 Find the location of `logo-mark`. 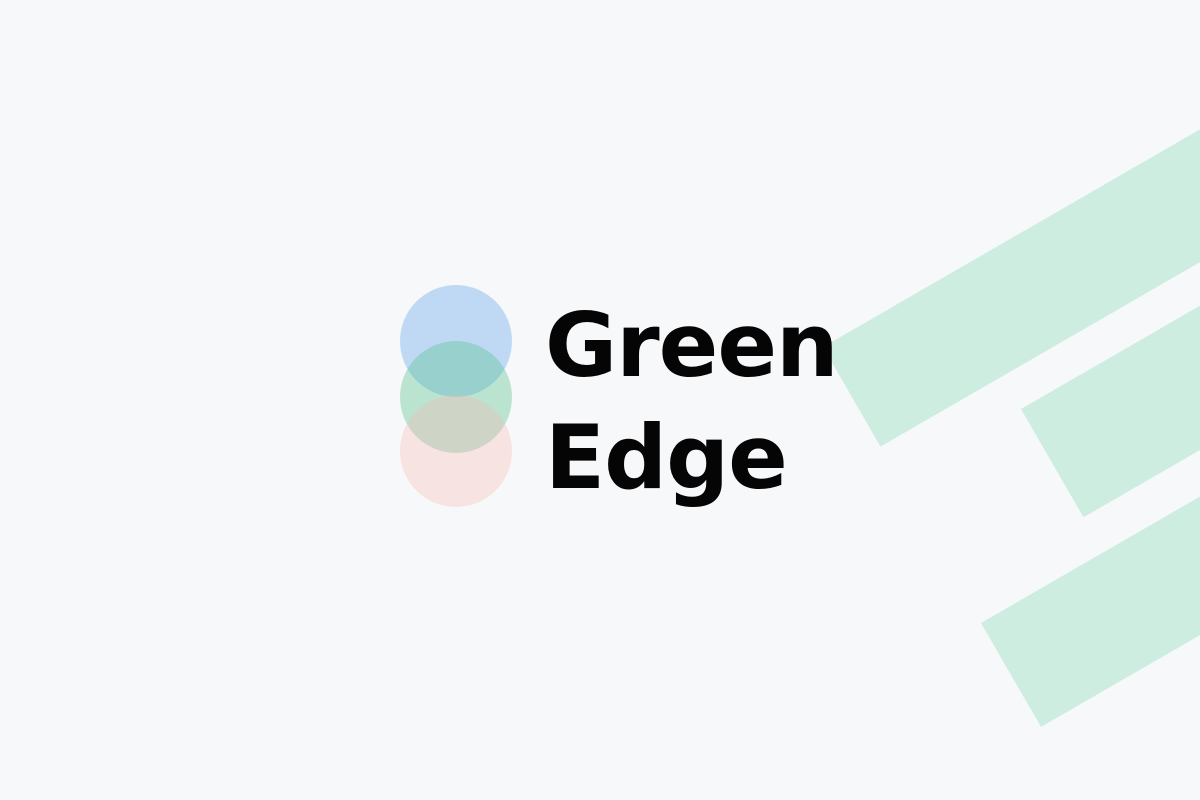

logo-mark is located at coordinates (456, 397).